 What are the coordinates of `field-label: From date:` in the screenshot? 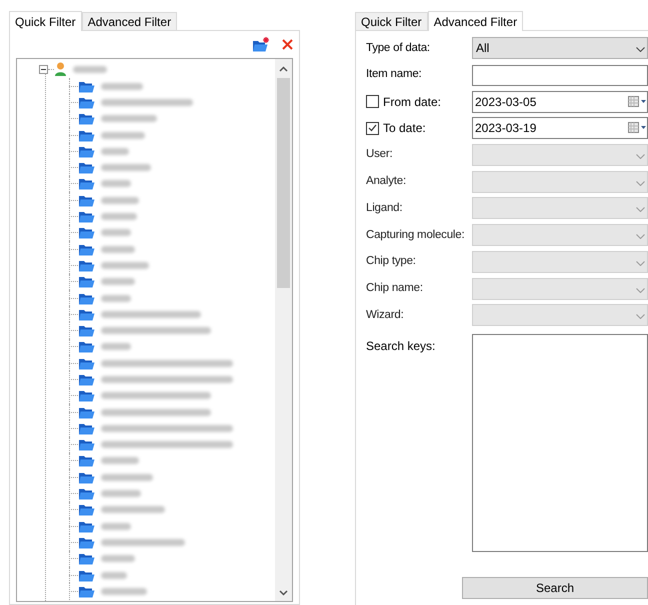 It's located at (412, 102).